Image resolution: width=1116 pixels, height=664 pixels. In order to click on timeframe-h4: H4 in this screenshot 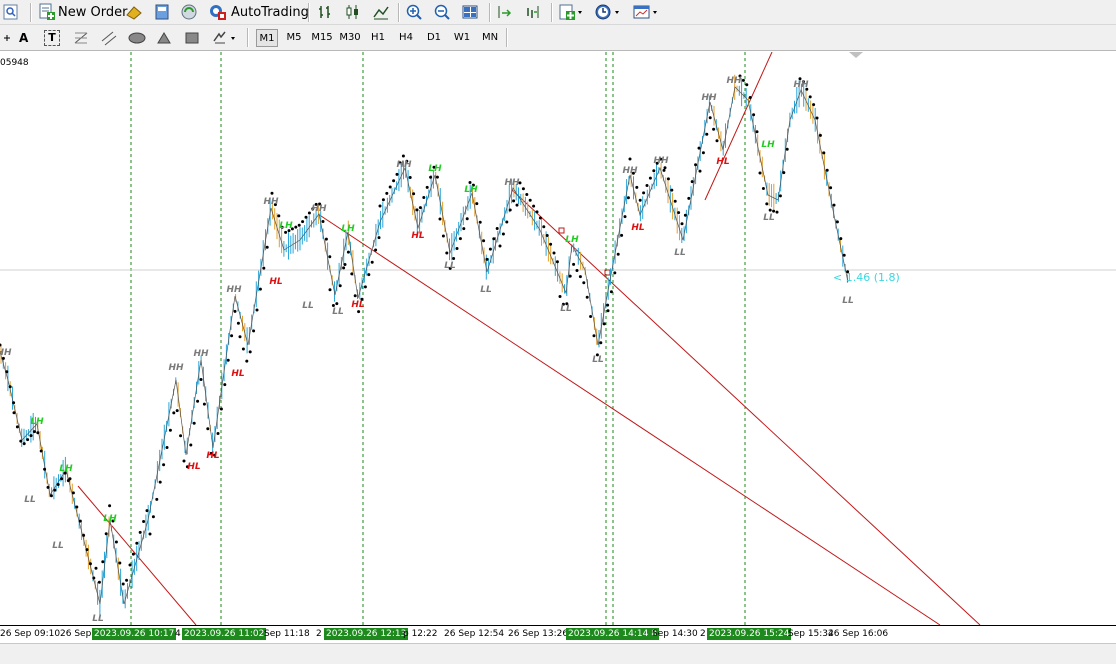, I will do `click(406, 38)`.